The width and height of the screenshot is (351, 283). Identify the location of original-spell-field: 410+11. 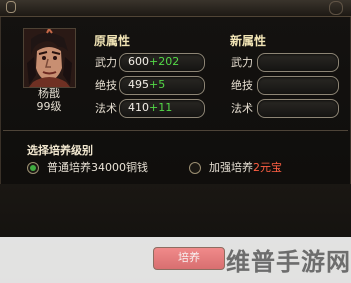
(162, 108).